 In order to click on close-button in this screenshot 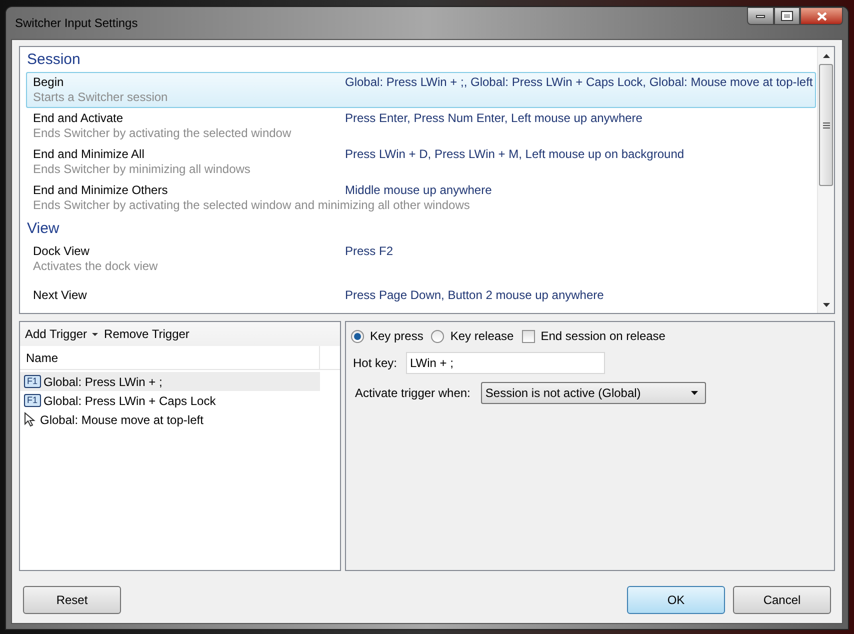, I will do `click(821, 16)`.